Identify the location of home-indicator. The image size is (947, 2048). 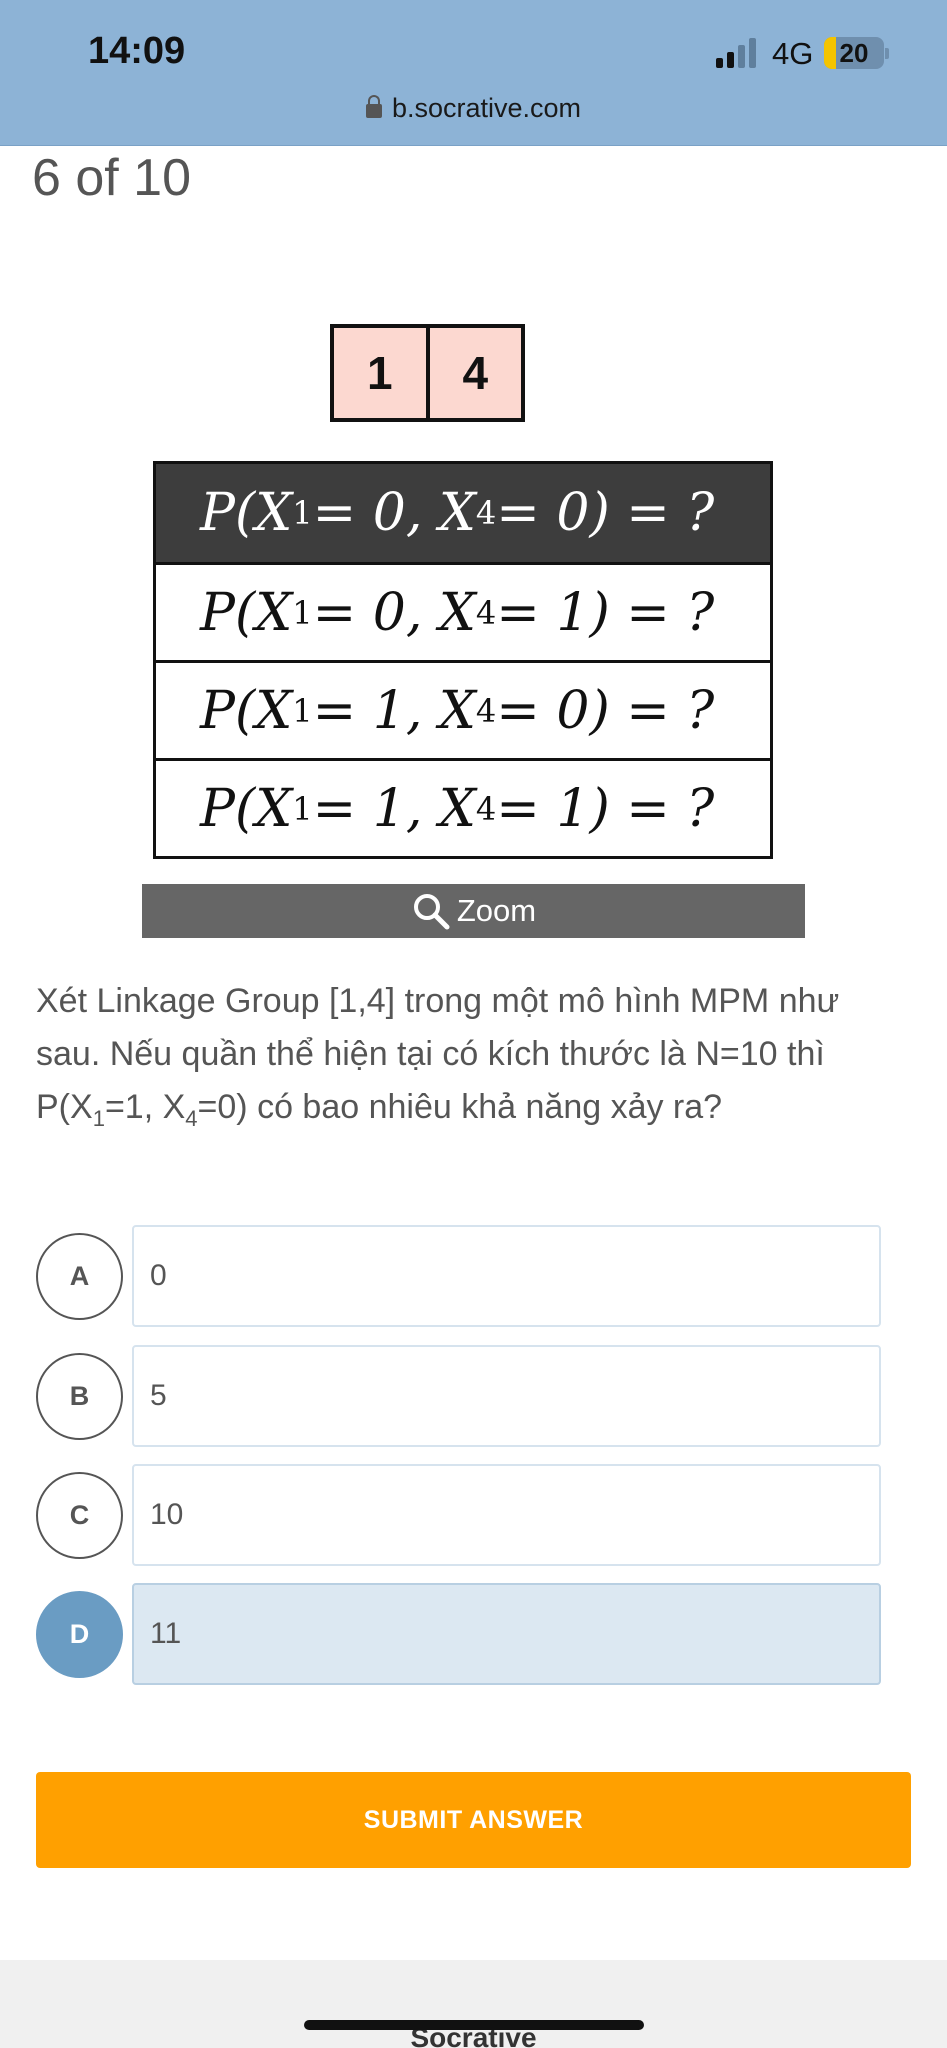
(474, 2025).